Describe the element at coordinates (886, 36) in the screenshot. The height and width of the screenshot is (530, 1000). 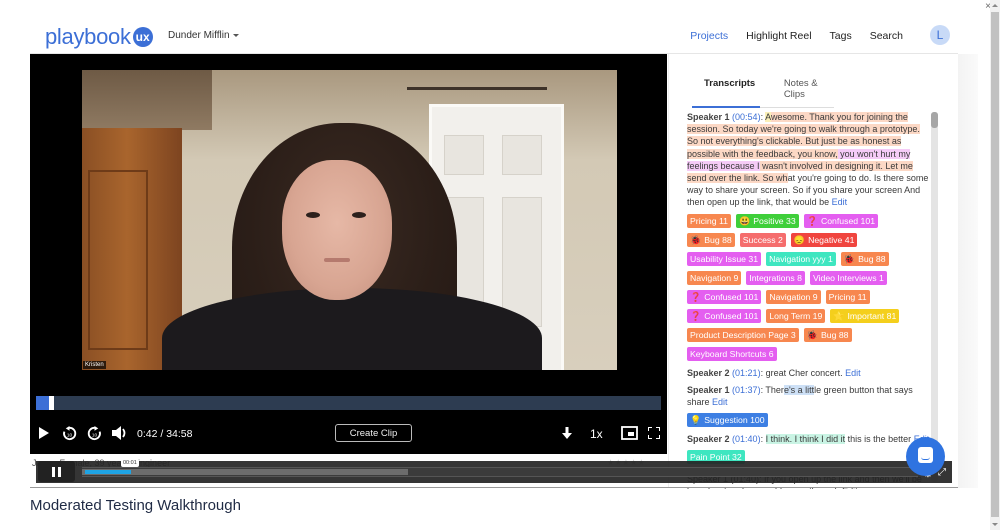
I see `nav-search: Search` at that location.